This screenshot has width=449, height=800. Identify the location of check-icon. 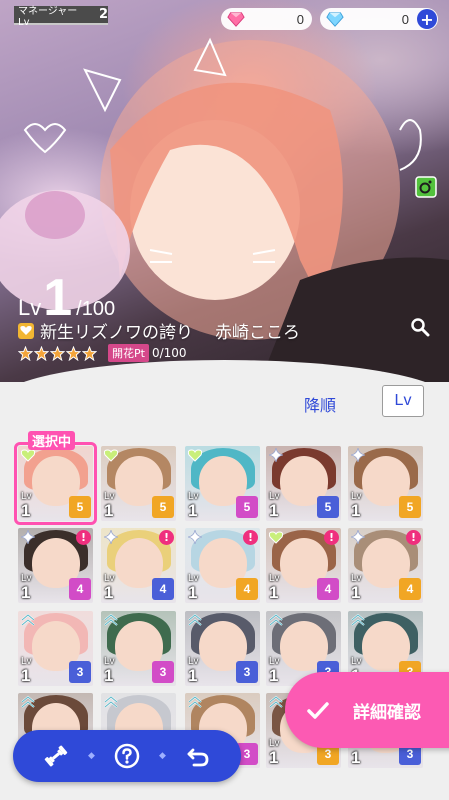
(318, 710).